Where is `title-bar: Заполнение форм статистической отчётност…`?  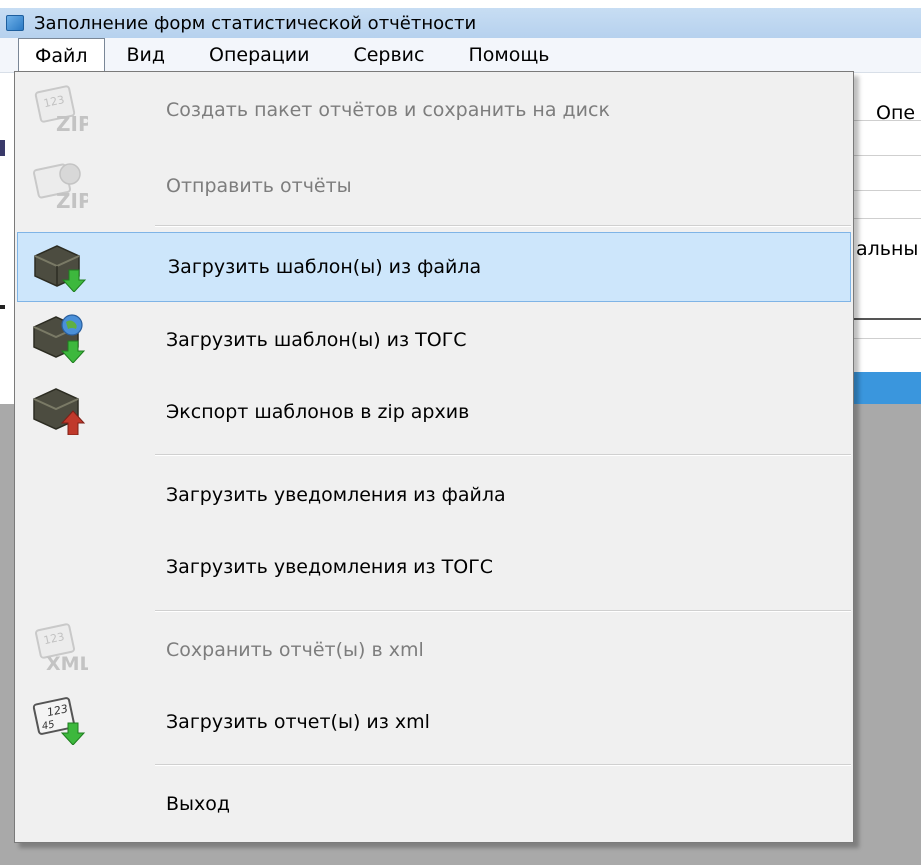
title-bar: Заполнение форм статистической отчётност… is located at coordinates (460, 23).